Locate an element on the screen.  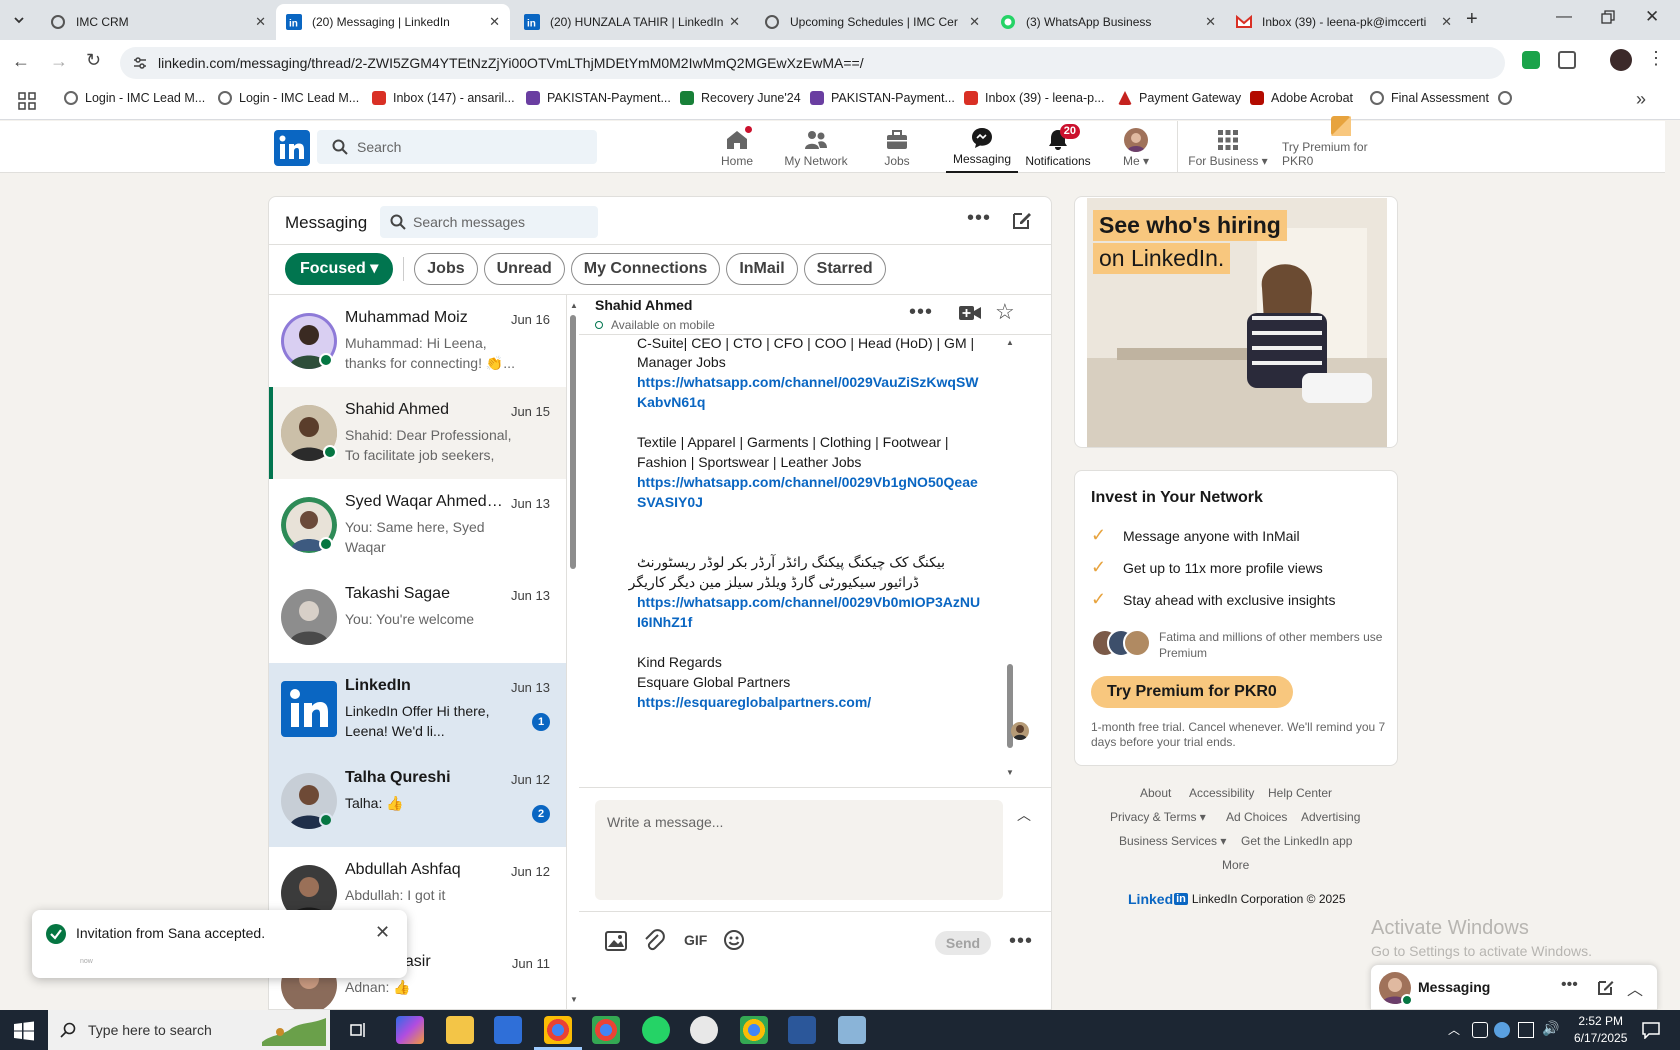
thread-scrollbar: ▲ ▼ is located at coordinates (1010, 559).